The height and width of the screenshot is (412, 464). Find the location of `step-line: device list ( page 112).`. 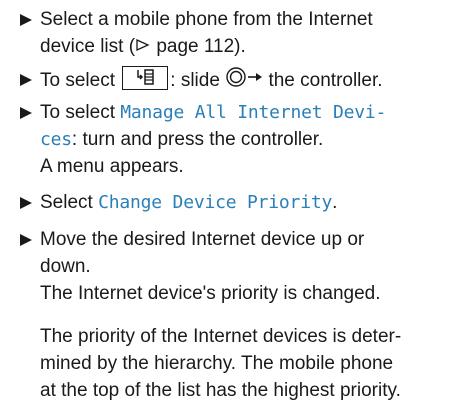

step-line: device list ( page 112). is located at coordinates (250, 46).